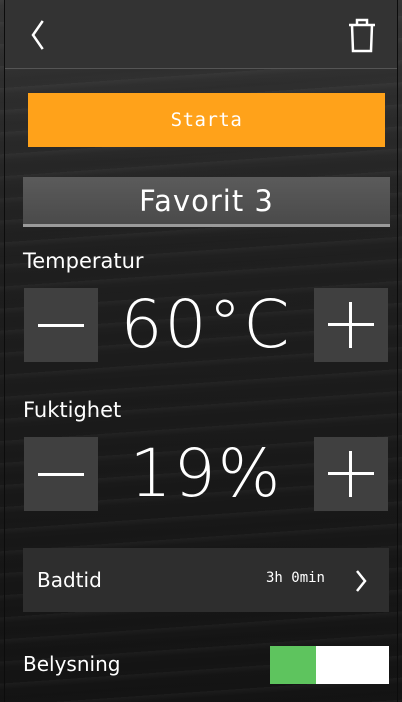 This screenshot has width=402, height=702. I want to click on chevron-right-icon, so click(361, 581).